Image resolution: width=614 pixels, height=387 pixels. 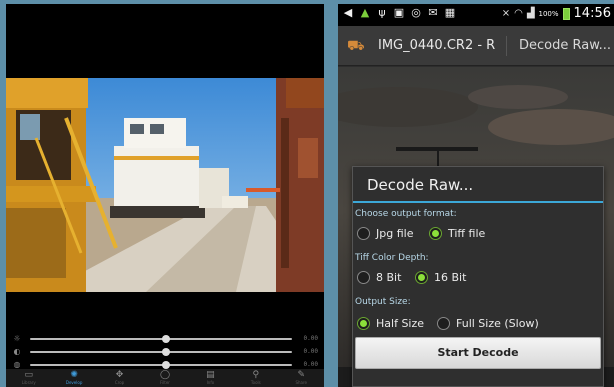 What do you see at coordinates (548, 13) in the screenshot?
I see `battery-percent: 100%` at bounding box center [548, 13].